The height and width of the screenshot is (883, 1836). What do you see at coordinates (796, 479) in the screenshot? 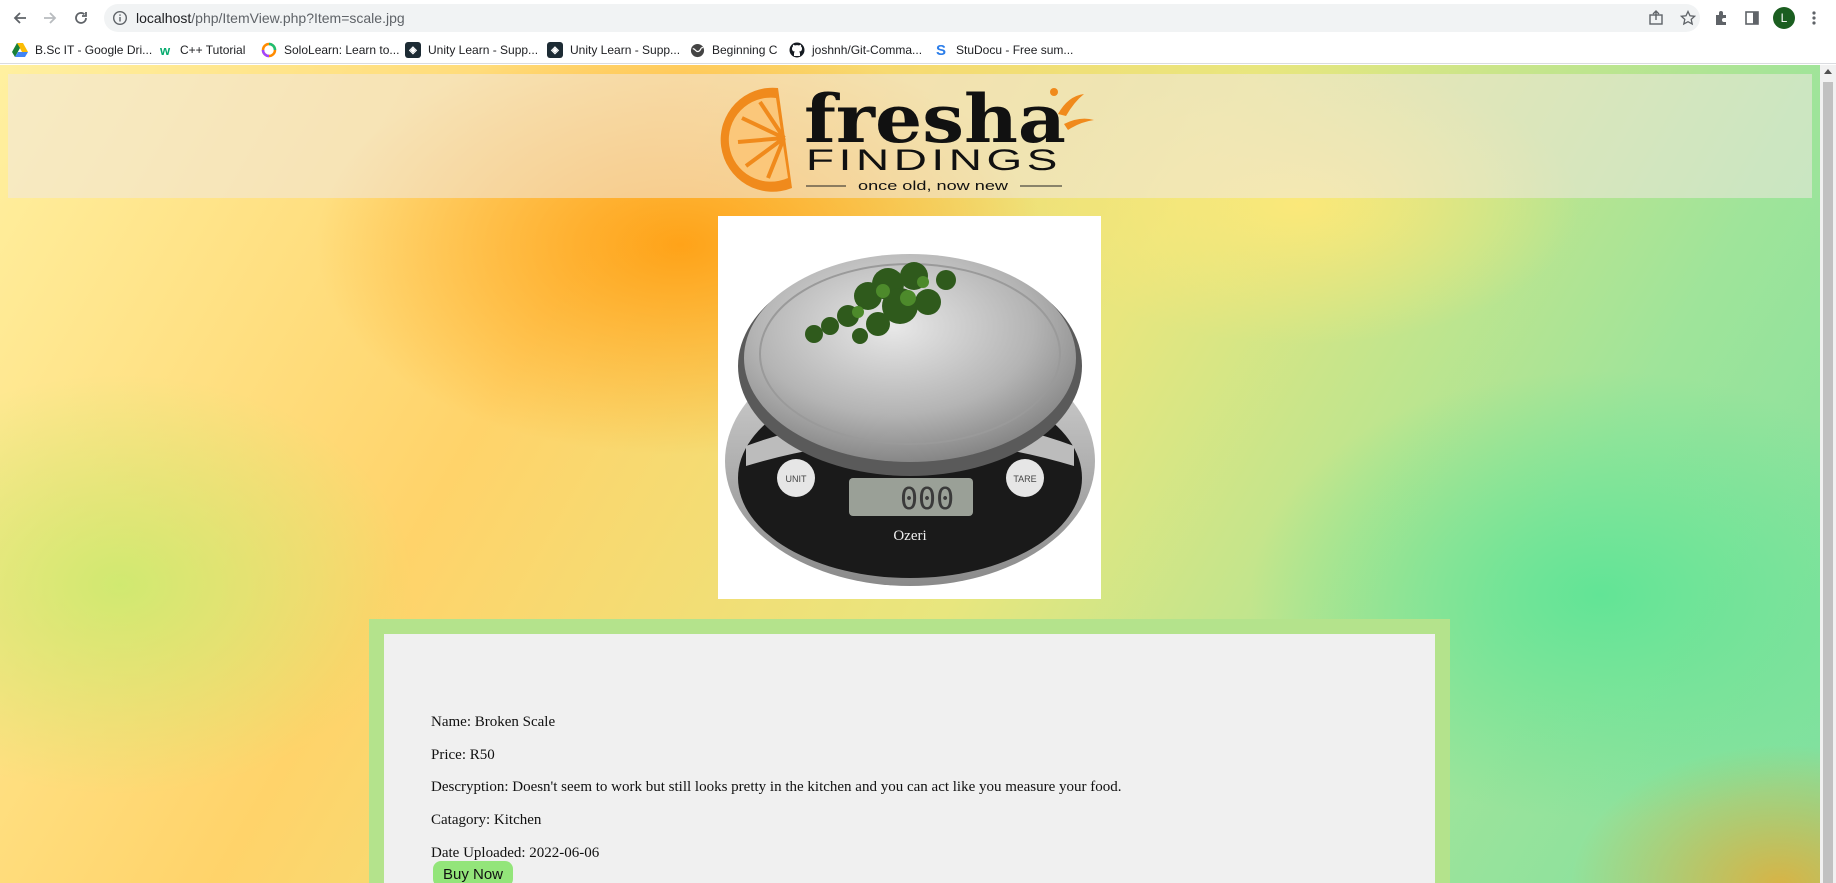
I see `scale-unit-label: UNIT` at bounding box center [796, 479].